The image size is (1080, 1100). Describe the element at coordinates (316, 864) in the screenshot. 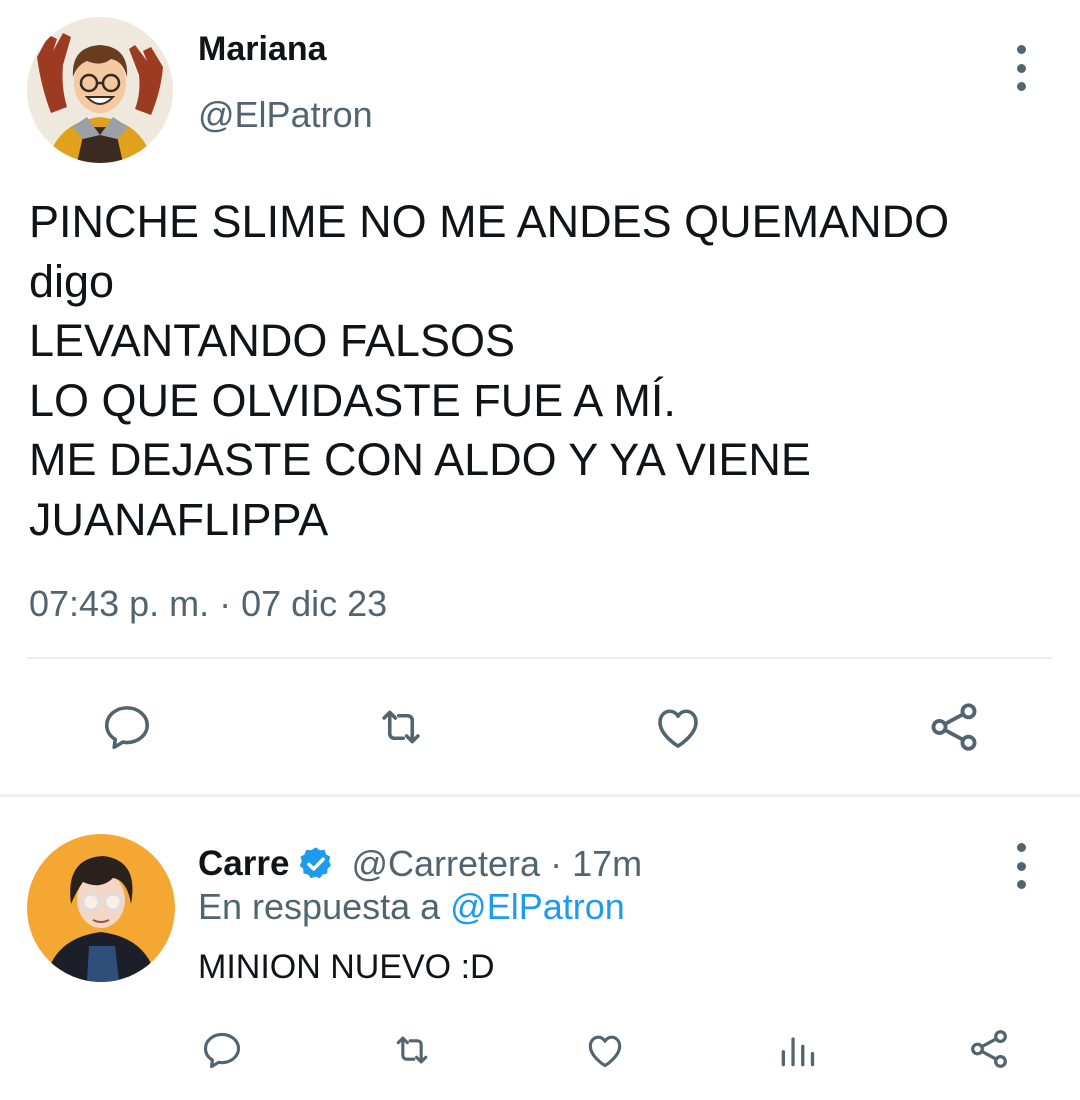

I see `verified-badge-icon` at that location.